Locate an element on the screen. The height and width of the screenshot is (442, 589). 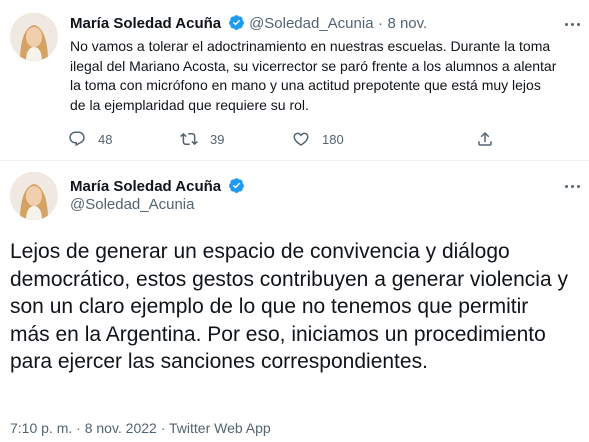
retweet-count: 39 is located at coordinates (217, 139).